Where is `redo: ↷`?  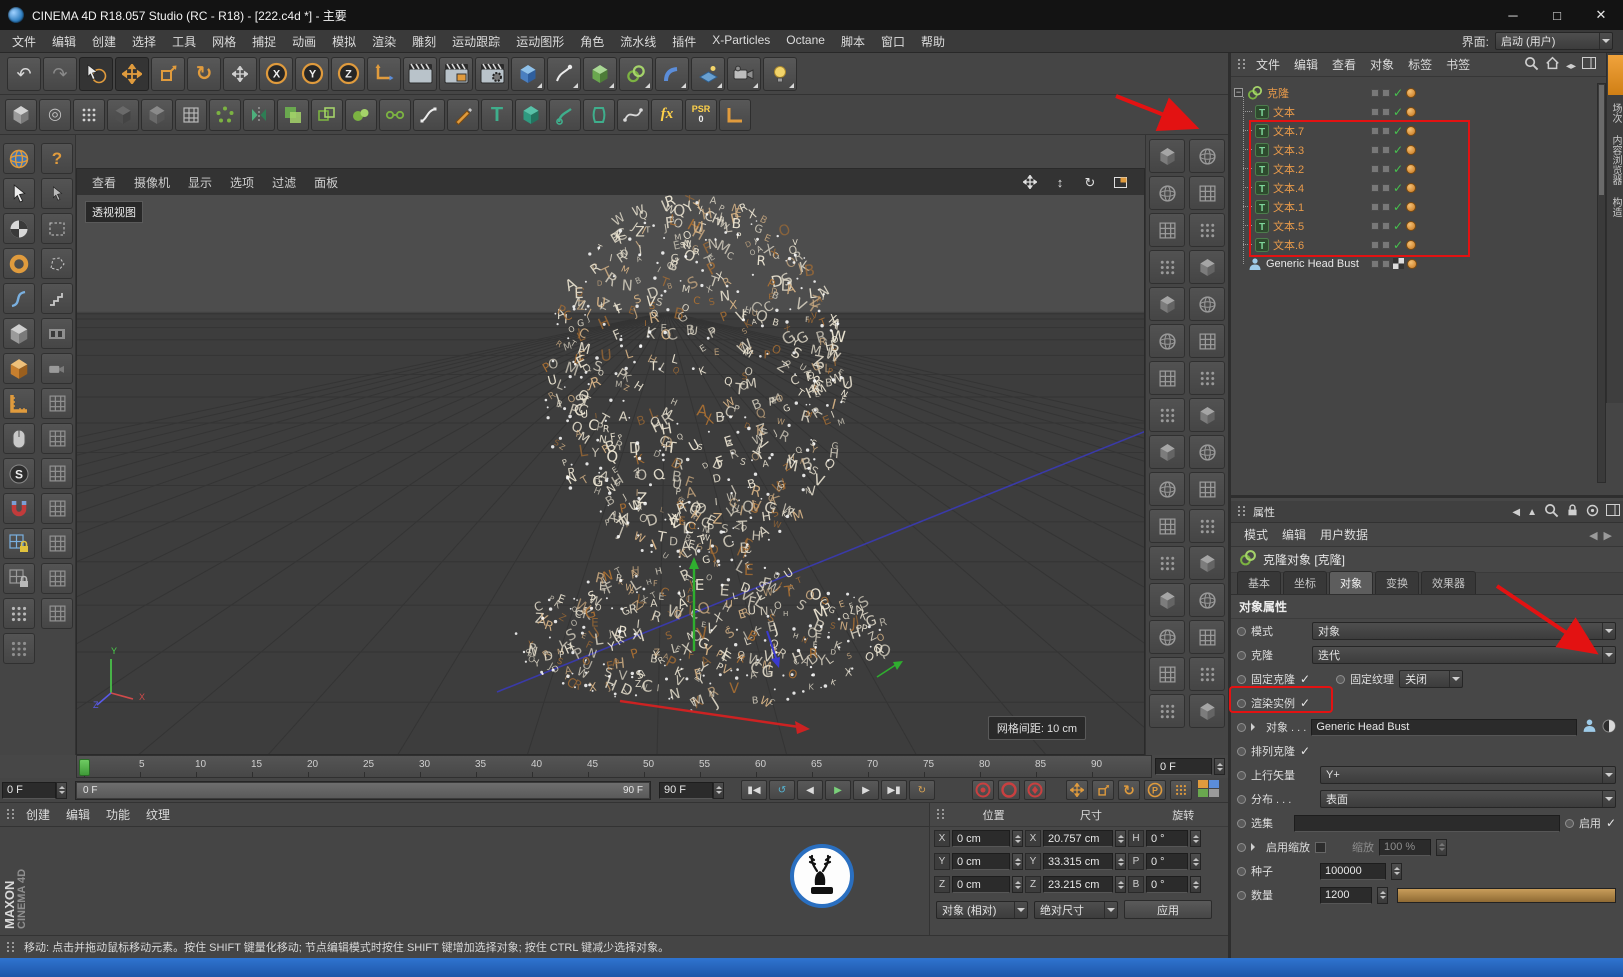
redo: ↷ is located at coordinates (60, 73).